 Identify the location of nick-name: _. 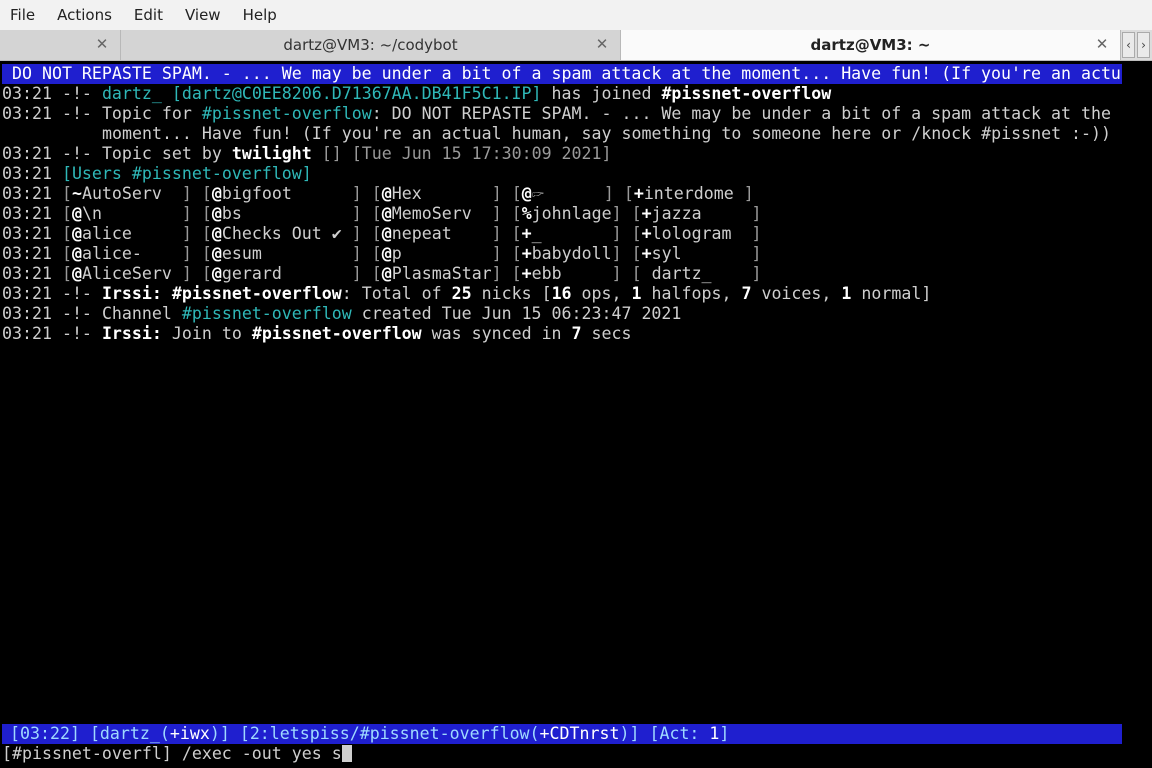
(536, 233).